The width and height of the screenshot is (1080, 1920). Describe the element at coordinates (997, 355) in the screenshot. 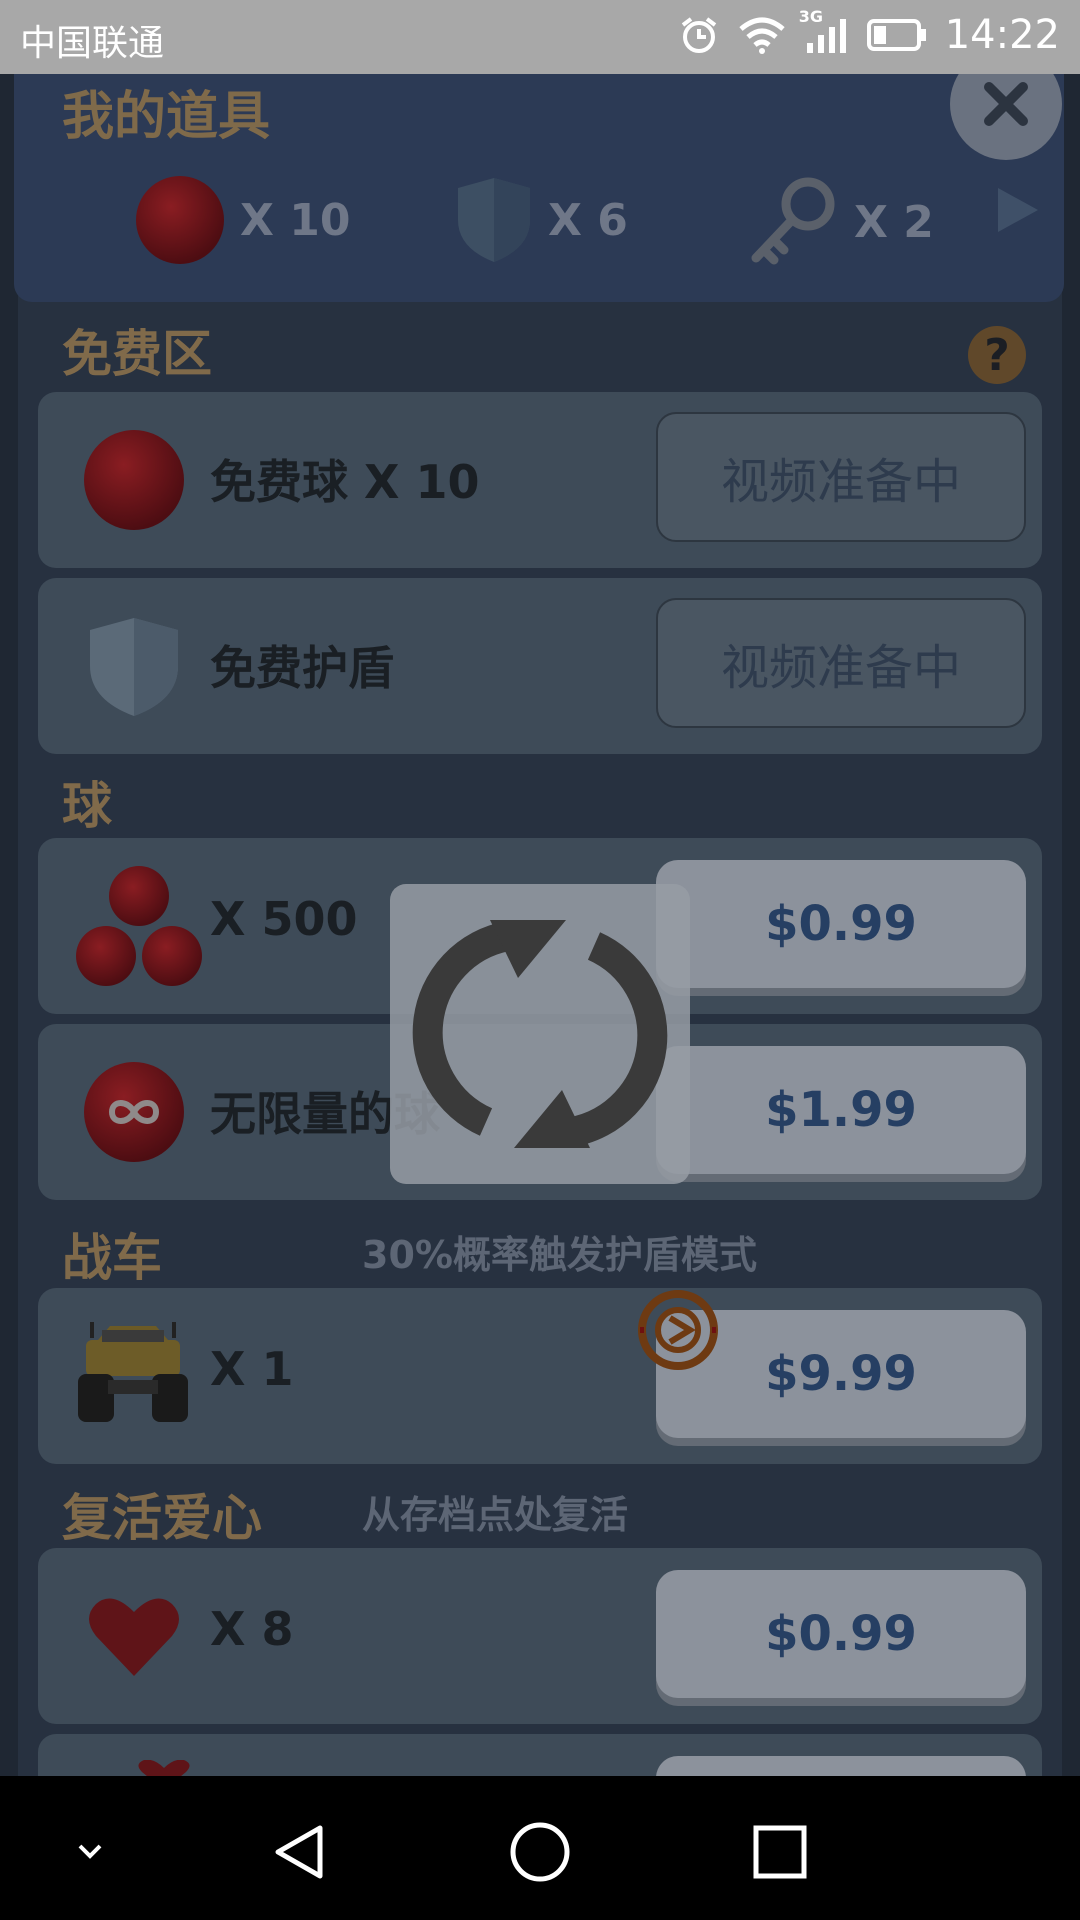

I see `help-button: ?` at that location.